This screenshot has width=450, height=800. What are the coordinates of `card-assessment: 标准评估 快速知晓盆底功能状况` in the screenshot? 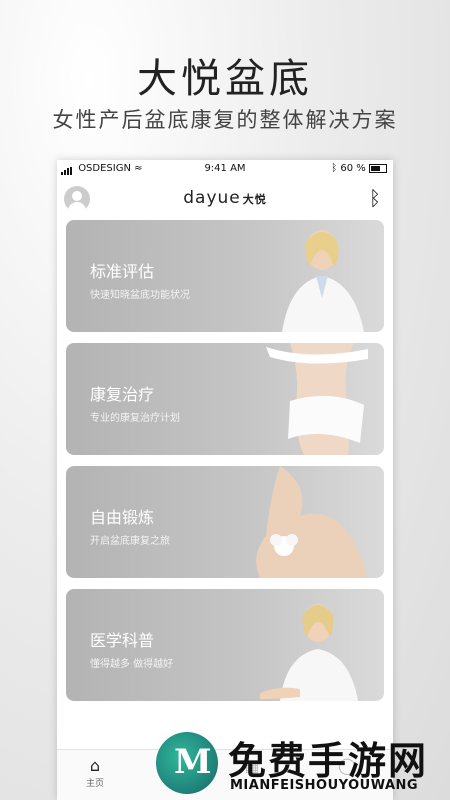 It's located at (225, 276).